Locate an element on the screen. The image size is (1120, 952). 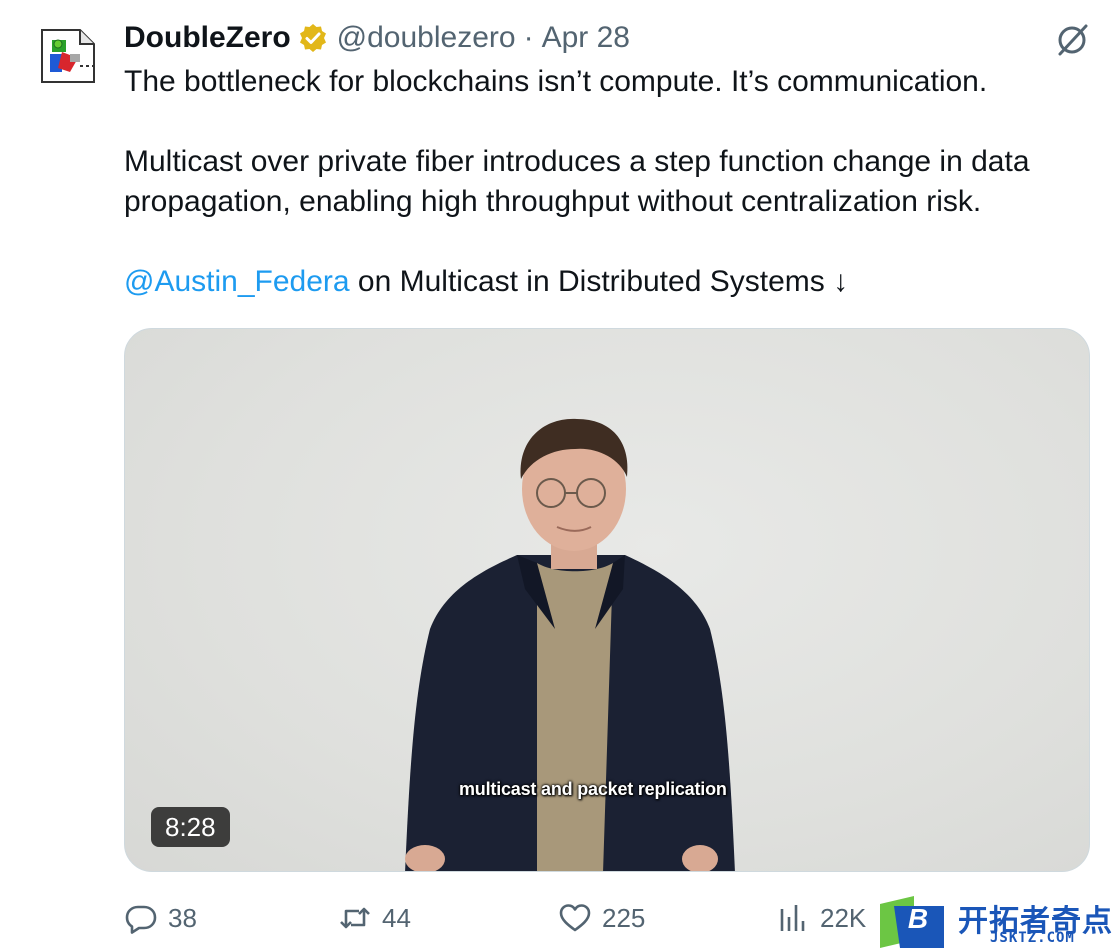
views-button: 22K is located at coordinates (821, 918).